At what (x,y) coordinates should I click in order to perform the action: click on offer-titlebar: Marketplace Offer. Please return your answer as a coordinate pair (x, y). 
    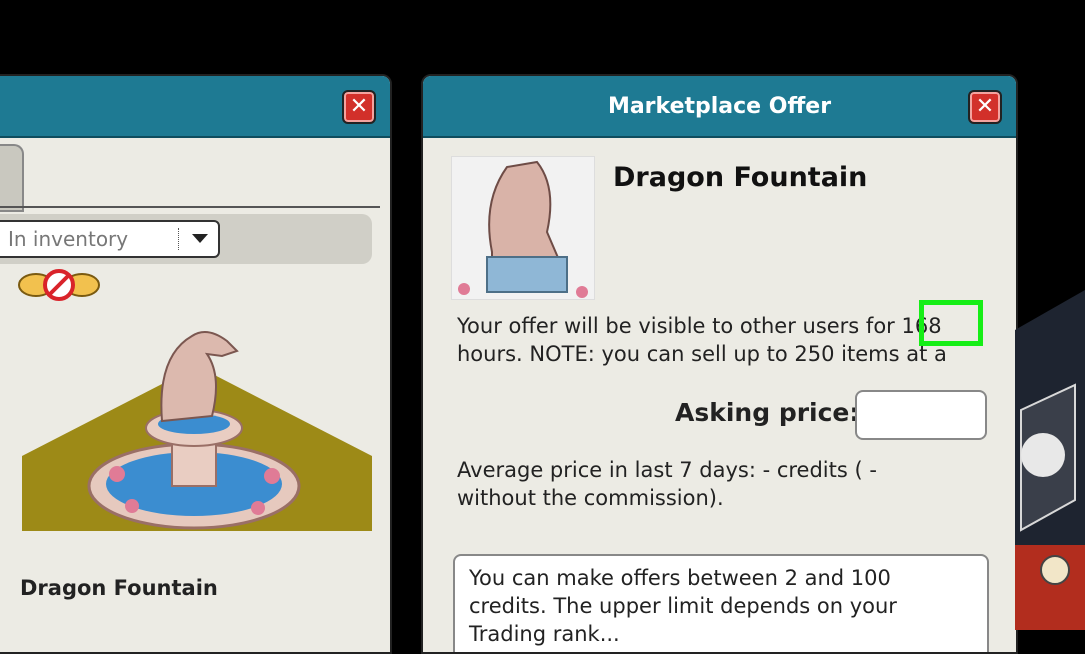
    Looking at the image, I should click on (719, 107).